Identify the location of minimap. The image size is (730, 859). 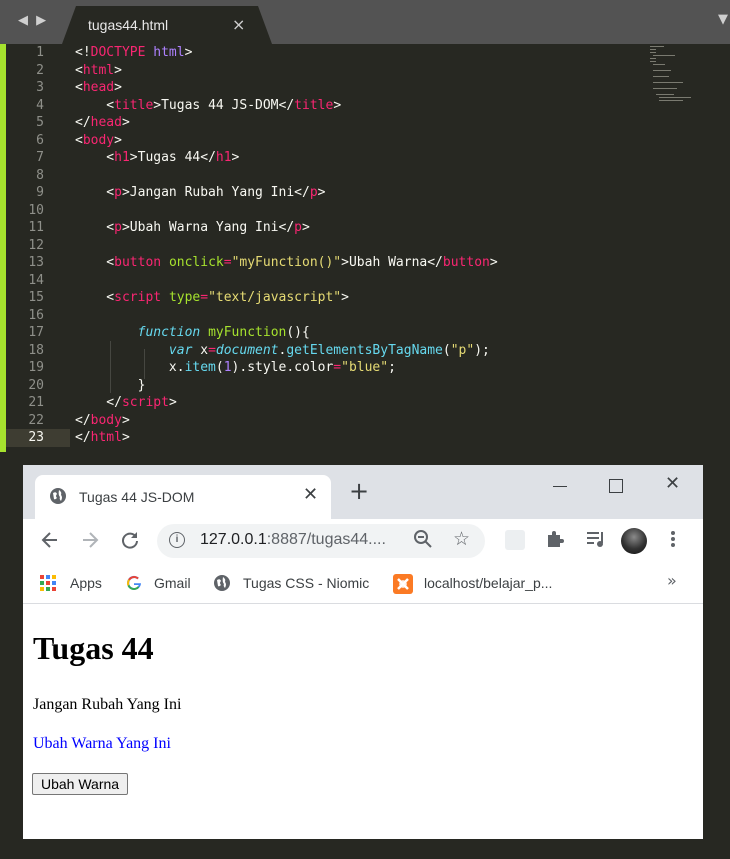
(674, 74).